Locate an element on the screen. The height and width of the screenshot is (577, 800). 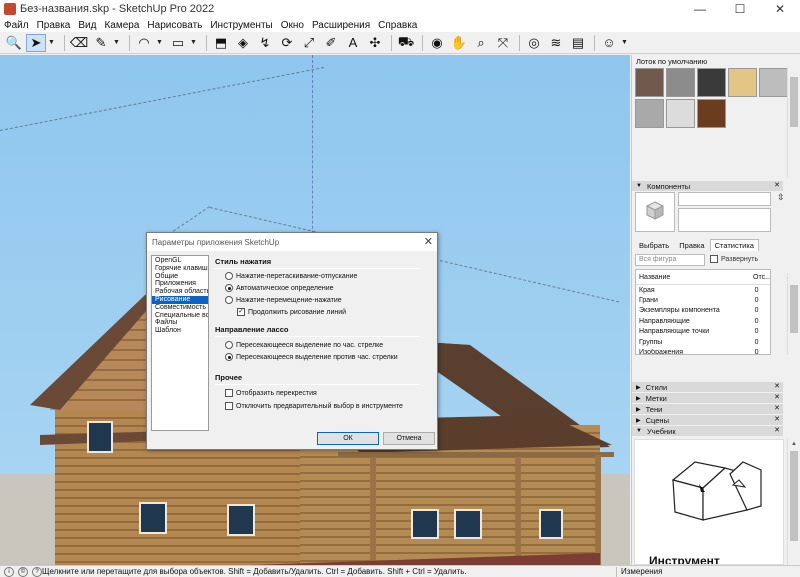
menu-view: Вид is located at coordinates (87, 25).